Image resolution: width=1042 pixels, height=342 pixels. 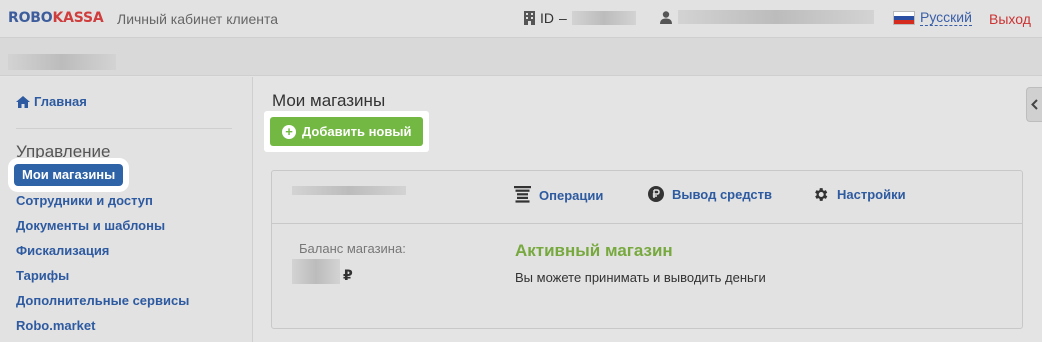 What do you see at coordinates (522, 194) in the screenshot?
I see `operations-icon` at bounding box center [522, 194].